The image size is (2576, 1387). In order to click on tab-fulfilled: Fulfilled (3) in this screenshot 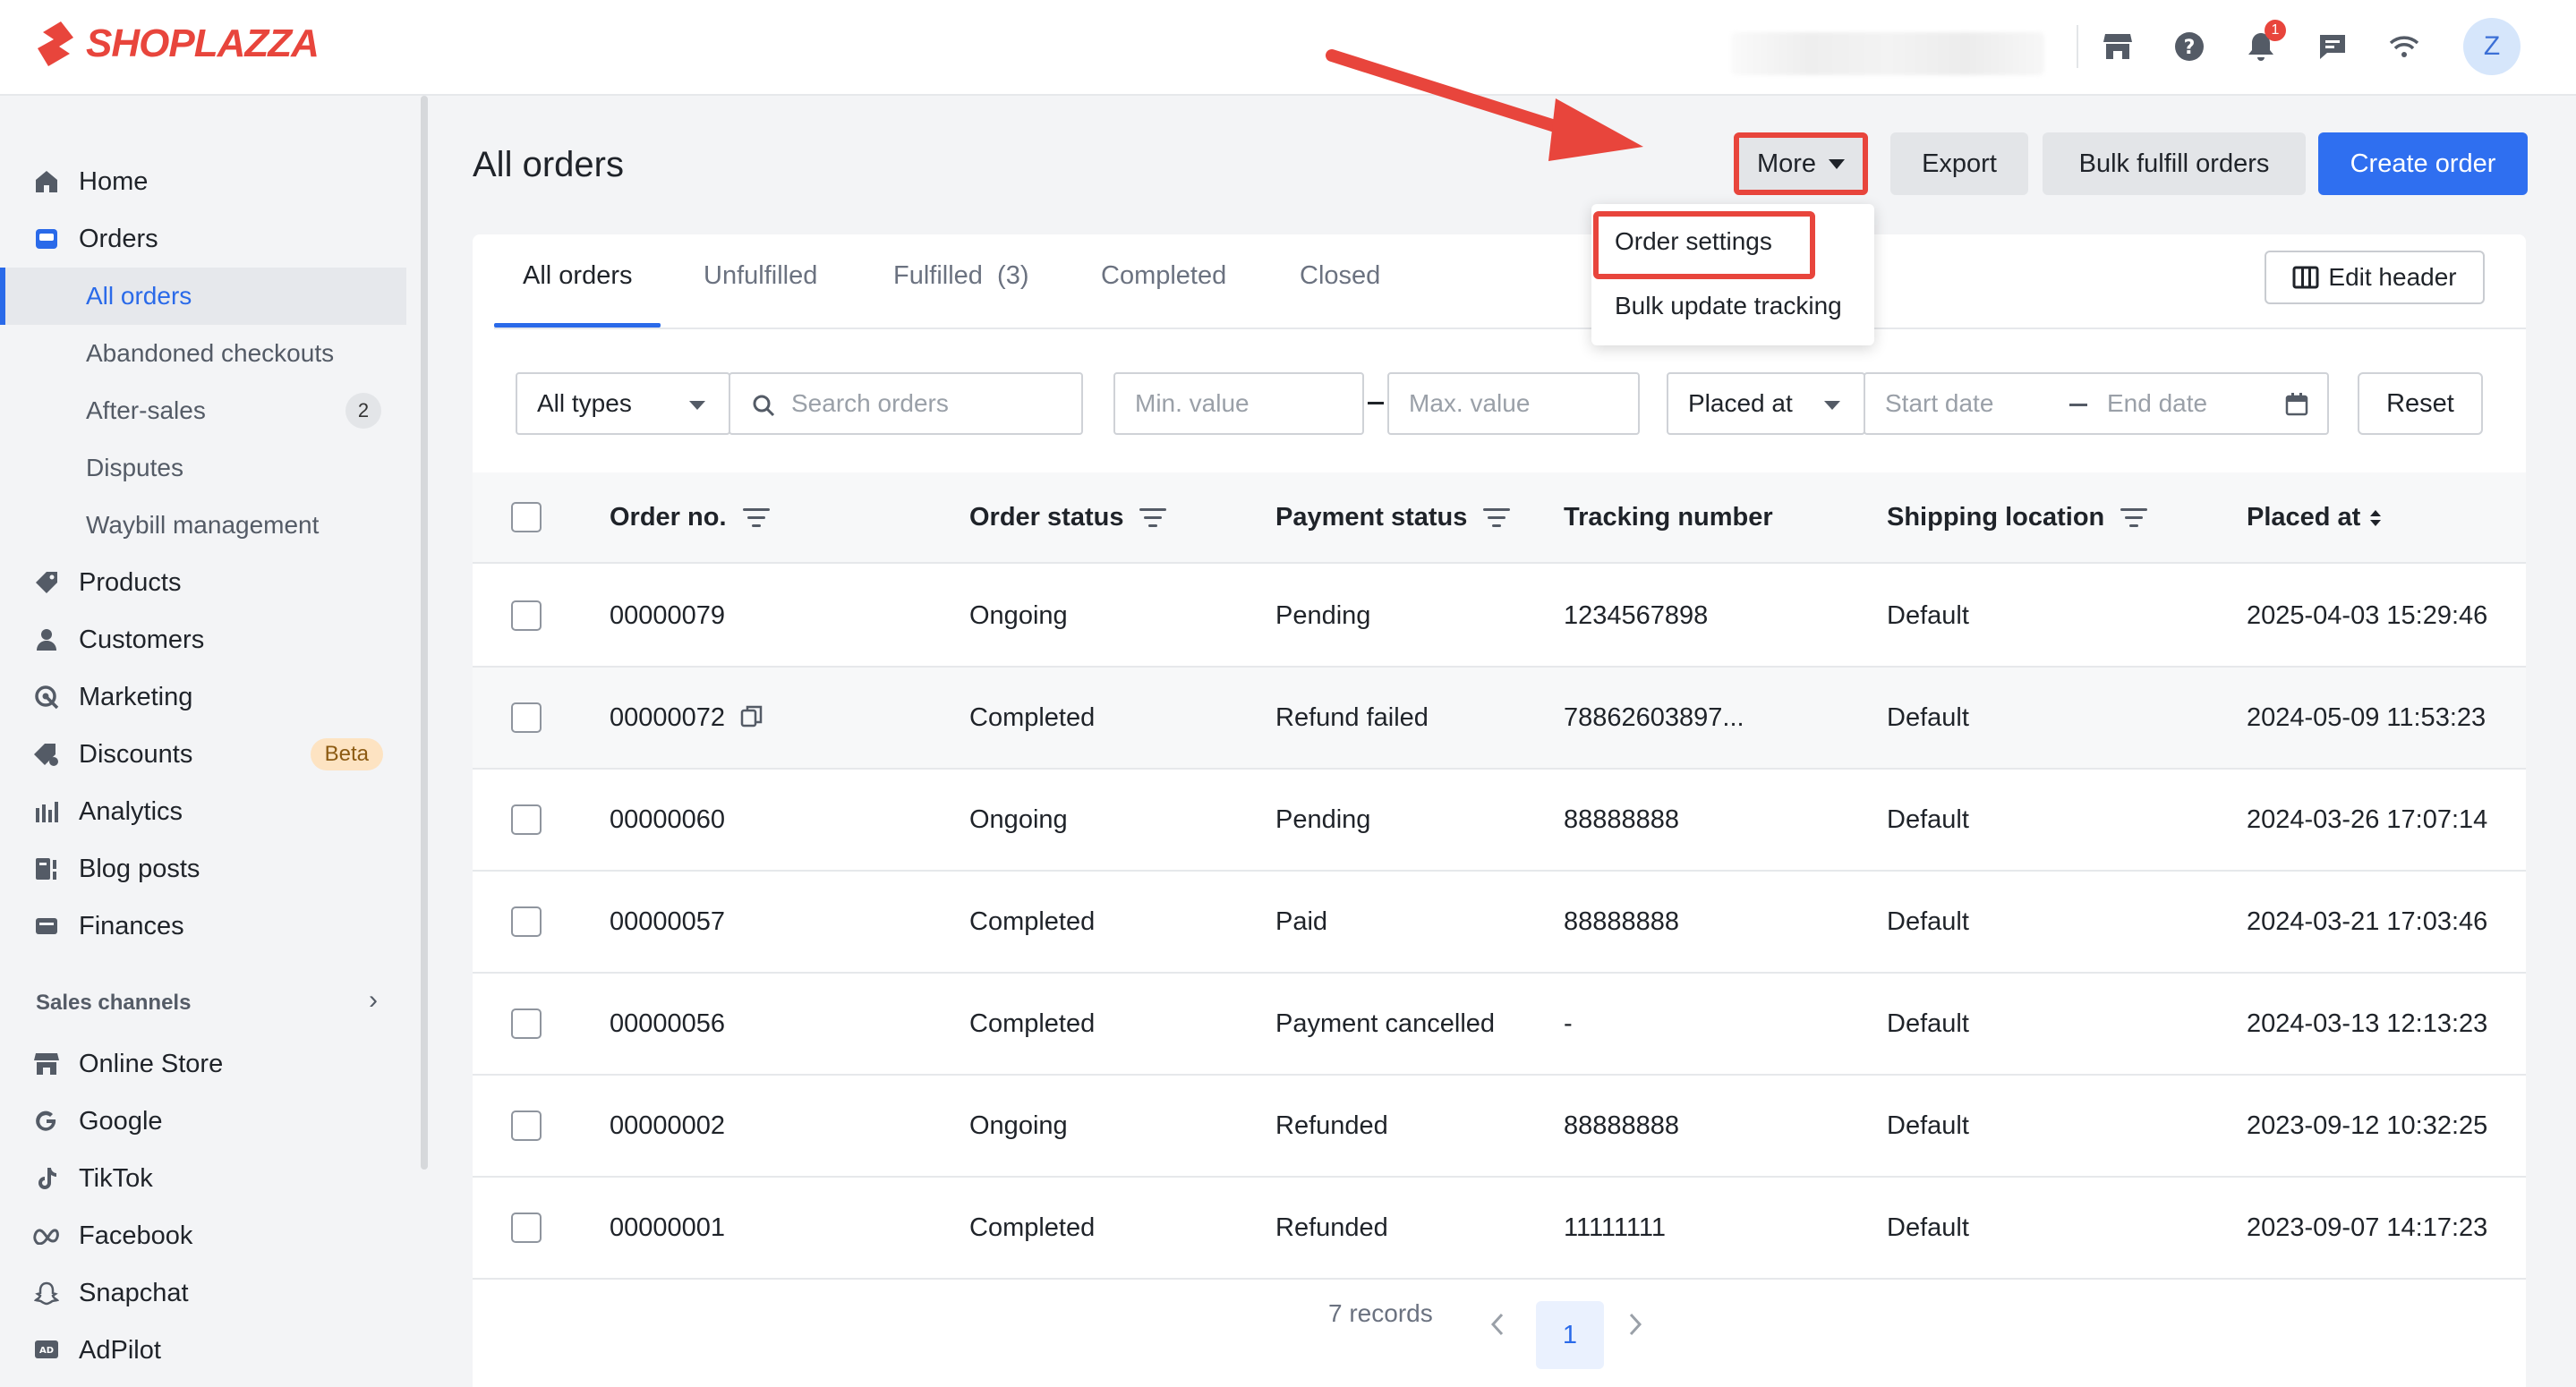, I will do `click(961, 276)`.